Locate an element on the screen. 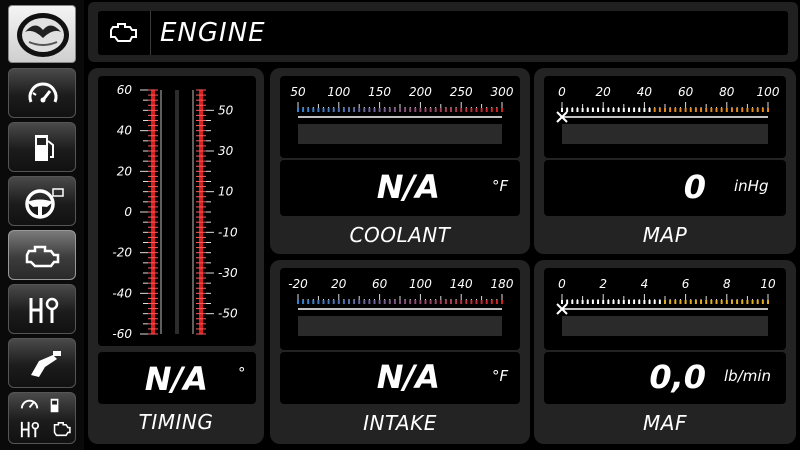  maf-bar is located at coordinates (665, 326).